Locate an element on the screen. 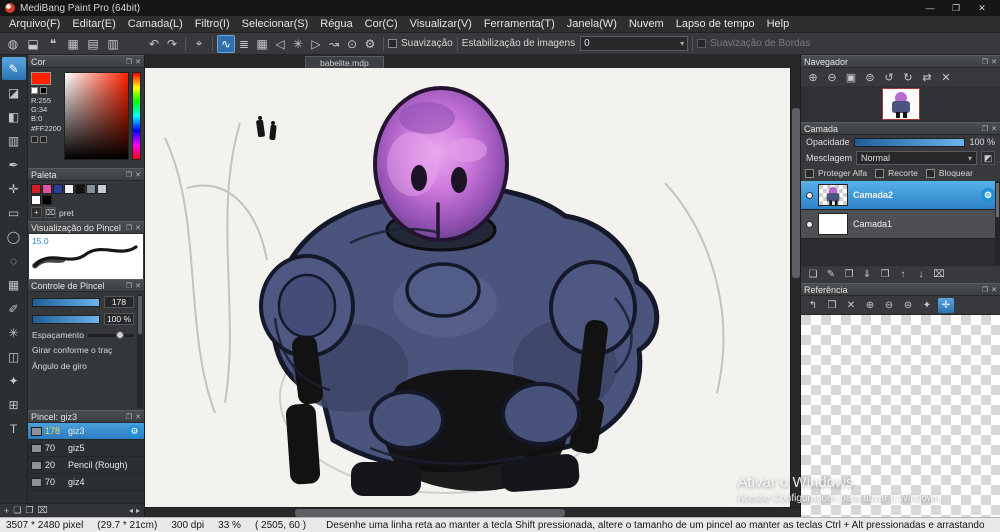 This screenshot has width=1000, height=532. scroll-right-icon: ▸ is located at coordinates (138, 510).